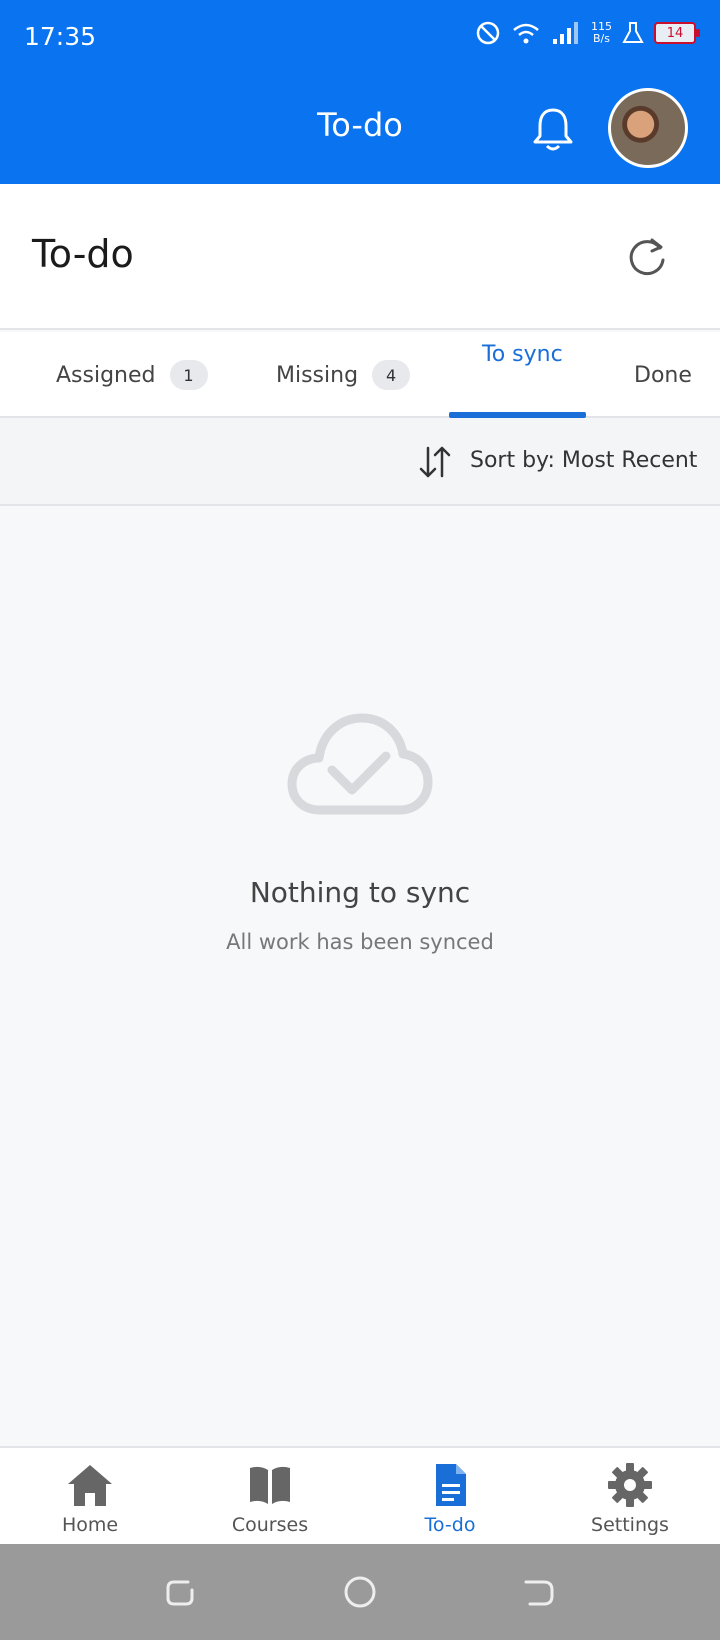 This screenshot has height=1640, width=720. I want to click on bottom-nav: Home Courses To-do Settings, so click(360, 1495).